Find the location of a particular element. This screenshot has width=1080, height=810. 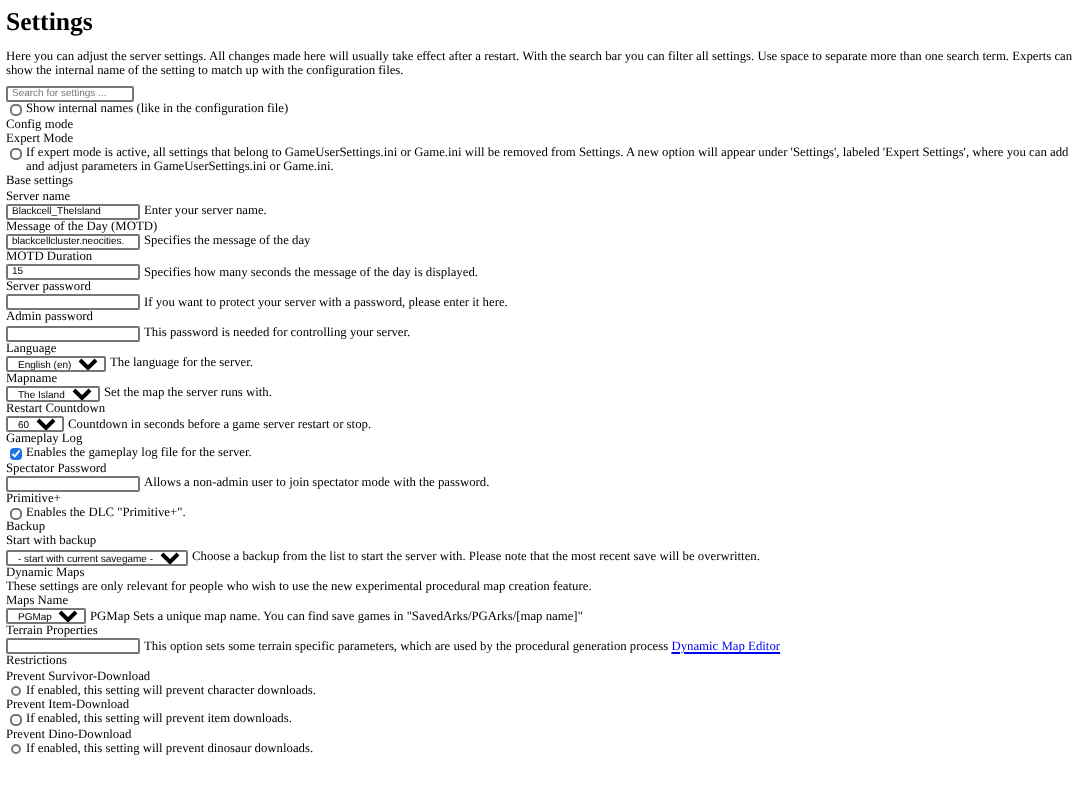

page-title: Settings is located at coordinates (50, 23).